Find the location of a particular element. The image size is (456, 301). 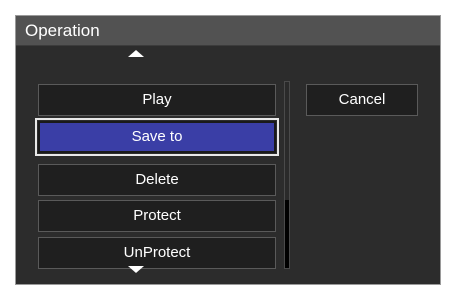

scroll-up-icon is located at coordinates (136, 53).